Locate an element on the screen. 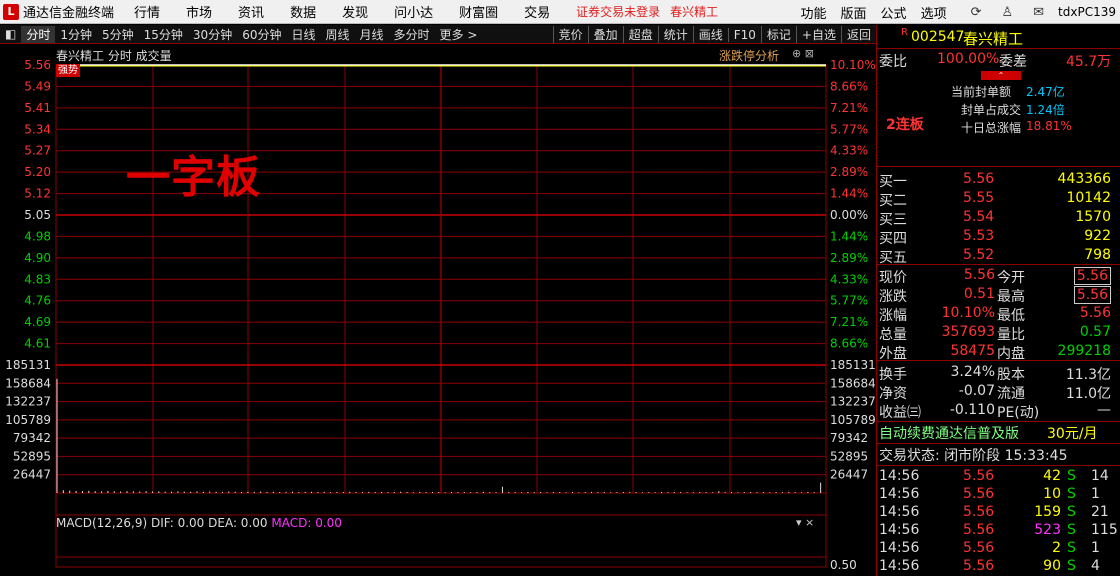  quote-row: 总量 357693 量比 0.57 is located at coordinates (998, 333).